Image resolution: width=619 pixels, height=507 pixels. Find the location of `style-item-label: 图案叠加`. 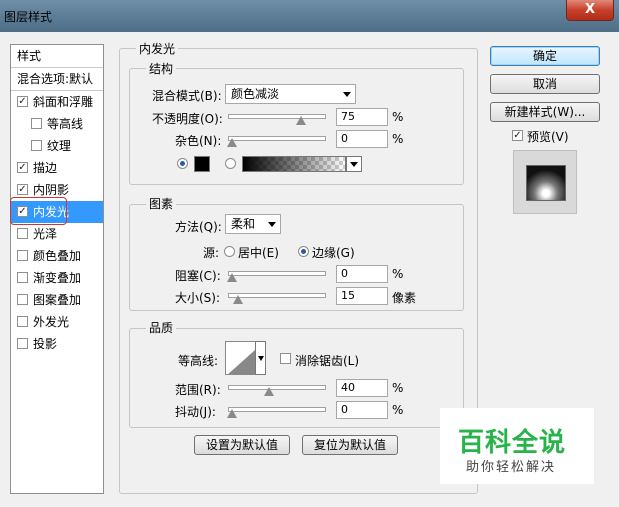

style-item-label: 图案叠加 is located at coordinates (57, 300).